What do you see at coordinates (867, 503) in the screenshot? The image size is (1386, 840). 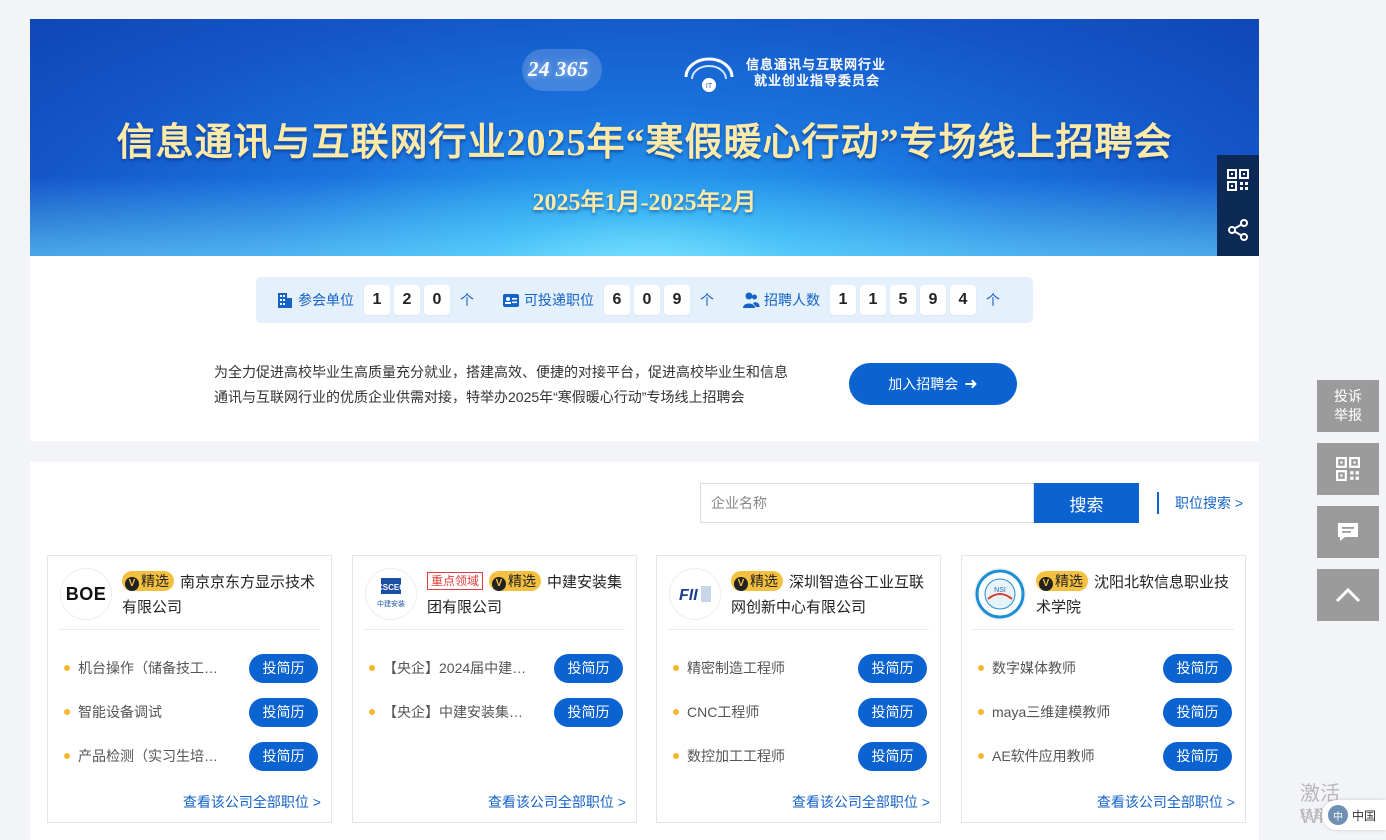 I see `company-search-input` at bounding box center [867, 503].